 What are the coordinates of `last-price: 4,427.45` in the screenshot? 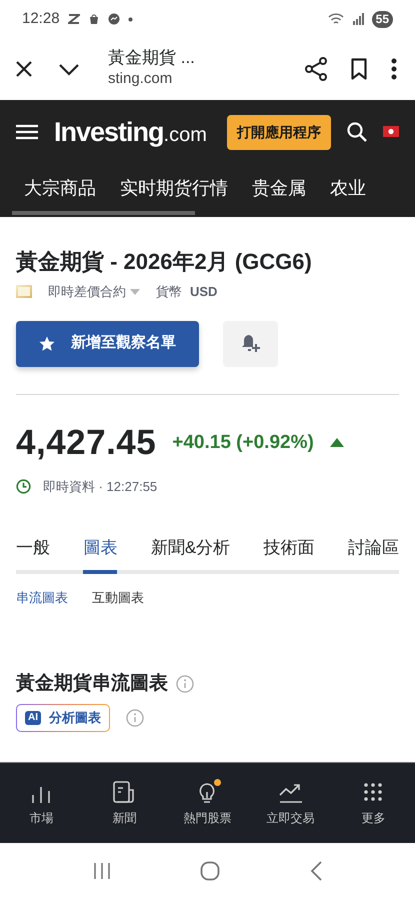 It's located at (86, 443).